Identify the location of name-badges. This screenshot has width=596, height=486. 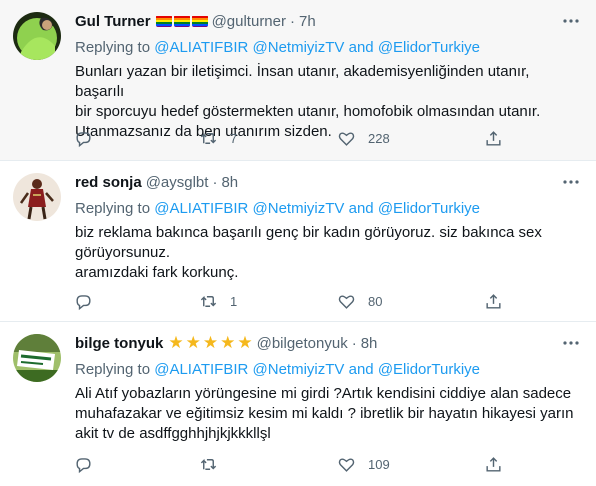
(181, 21).